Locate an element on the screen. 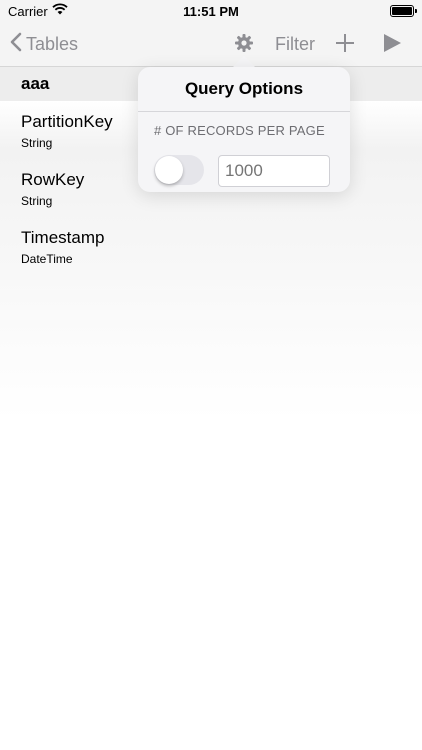 This screenshot has width=422, height=750. divider is located at coordinates (244, 111).